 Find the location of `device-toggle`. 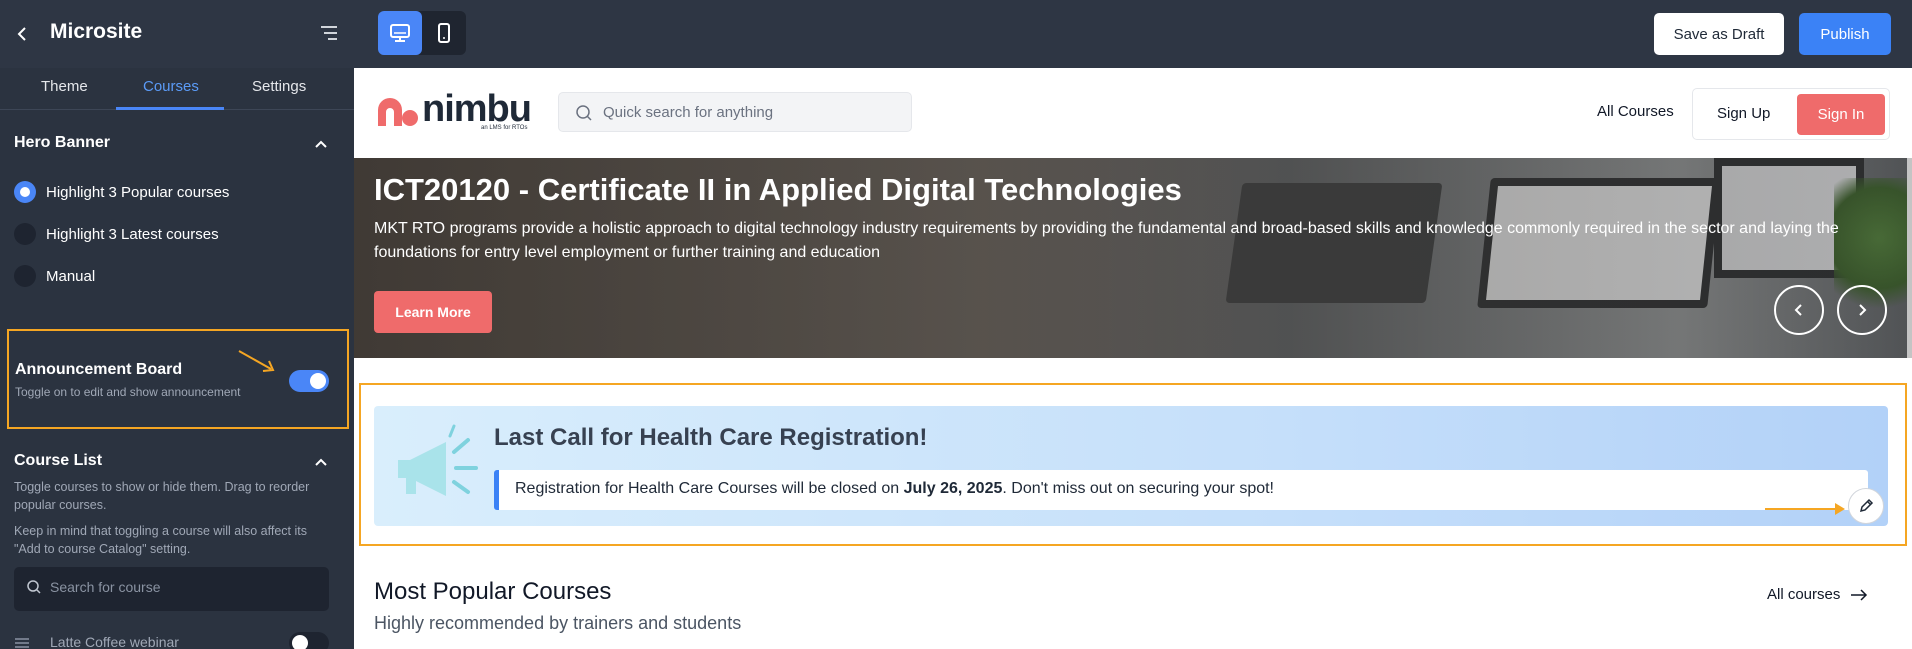

device-toggle is located at coordinates (422, 33).